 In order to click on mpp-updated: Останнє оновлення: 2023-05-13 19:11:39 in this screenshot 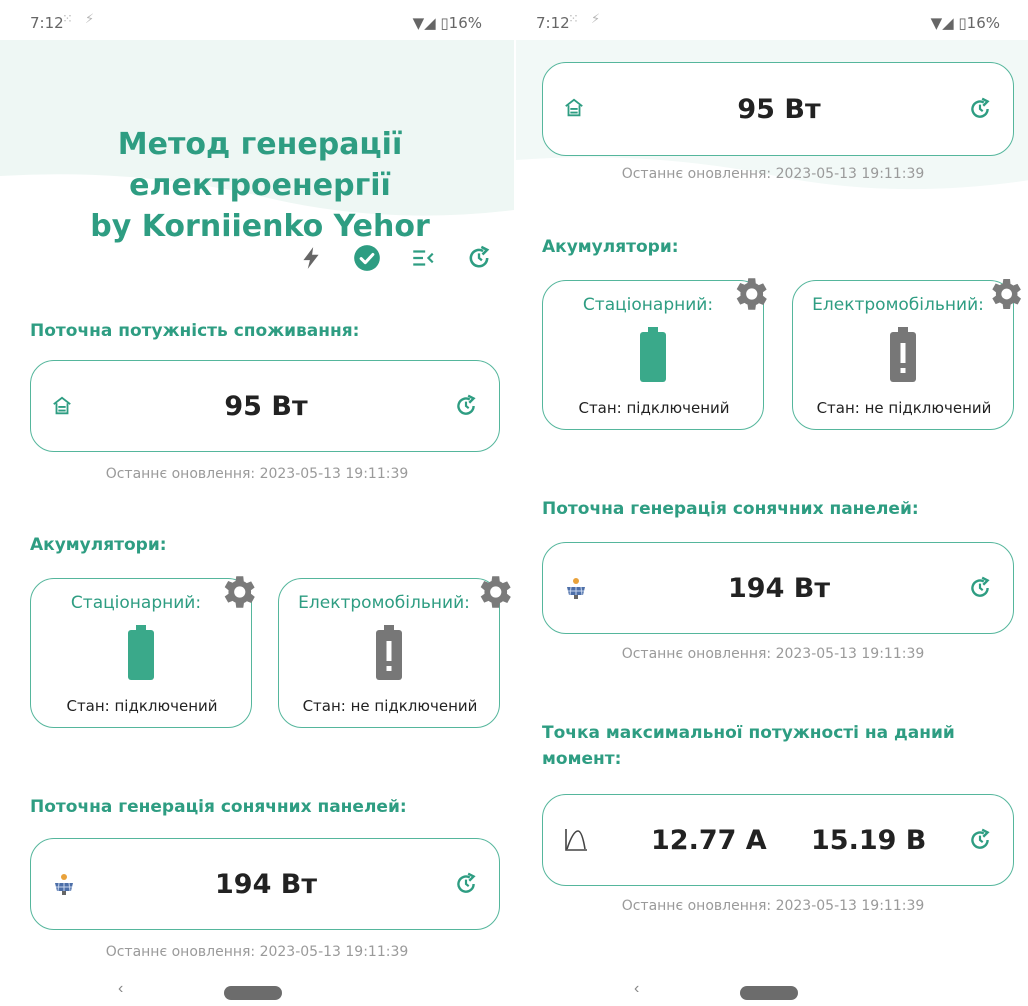, I will do `click(773, 906)`.